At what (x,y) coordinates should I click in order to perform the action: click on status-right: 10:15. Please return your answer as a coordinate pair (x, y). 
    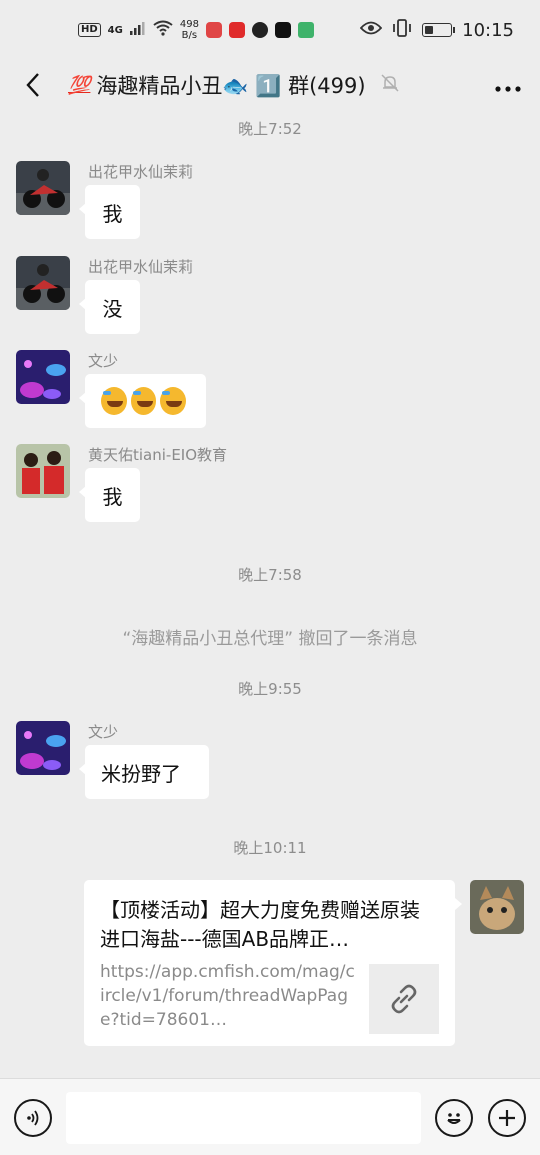
    Looking at the image, I should click on (436, 30).